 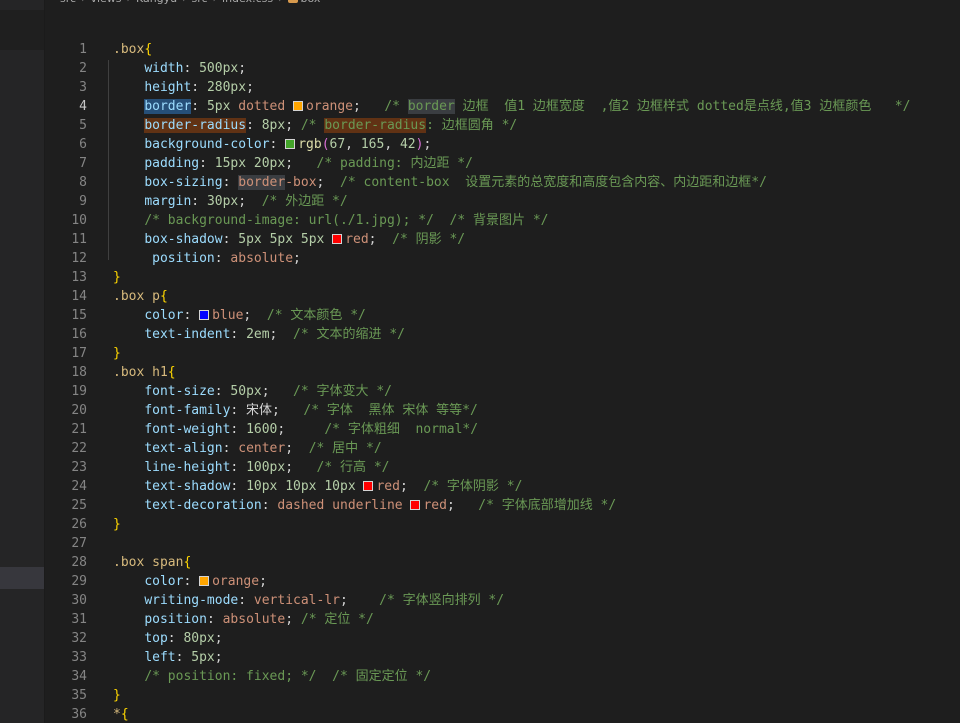 What do you see at coordinates (502, 657) in the screenshot?
I see `code-line: 33 left: 5px;` at bounding box center [502, 657].